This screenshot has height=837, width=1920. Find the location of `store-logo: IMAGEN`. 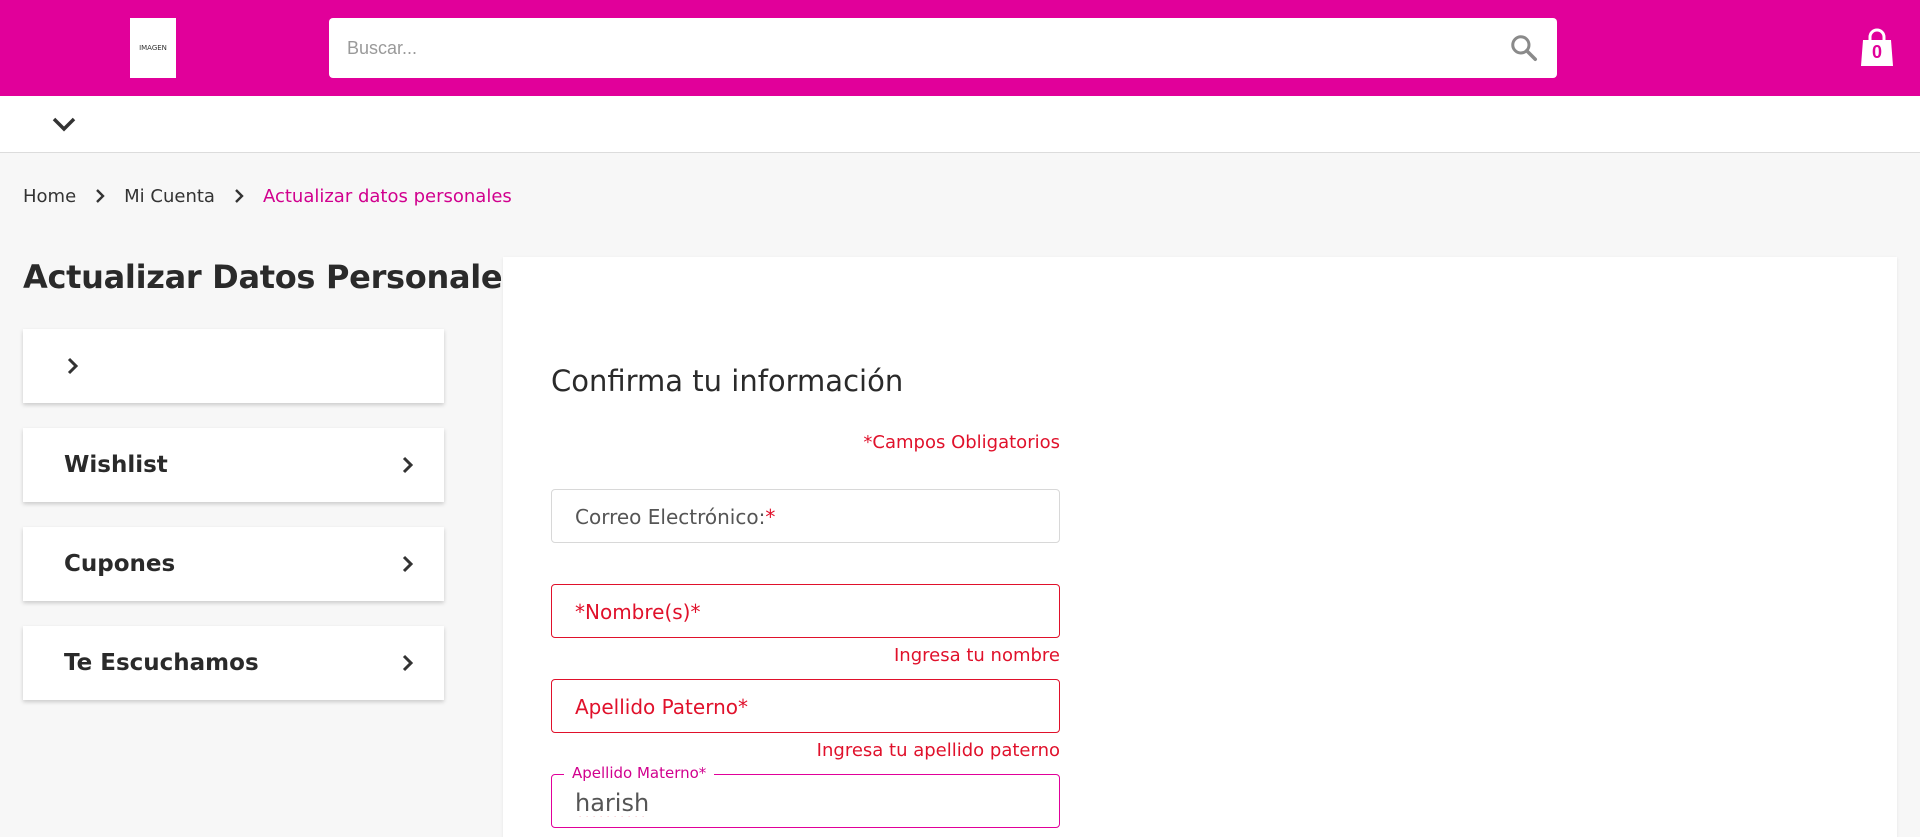

store-logo: IMAGEN is located at coordinates (153, 48).